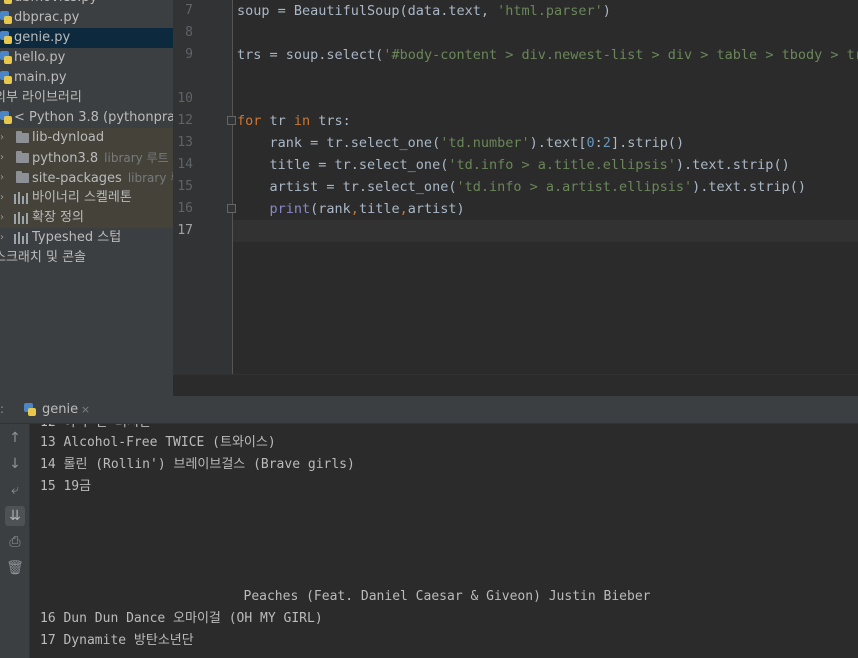 This screenshot has height=658, width=858. What do you see at coordinates (185, 120) in the screenshot?
I see `line-number: 12` at bounding box center [185, 120].